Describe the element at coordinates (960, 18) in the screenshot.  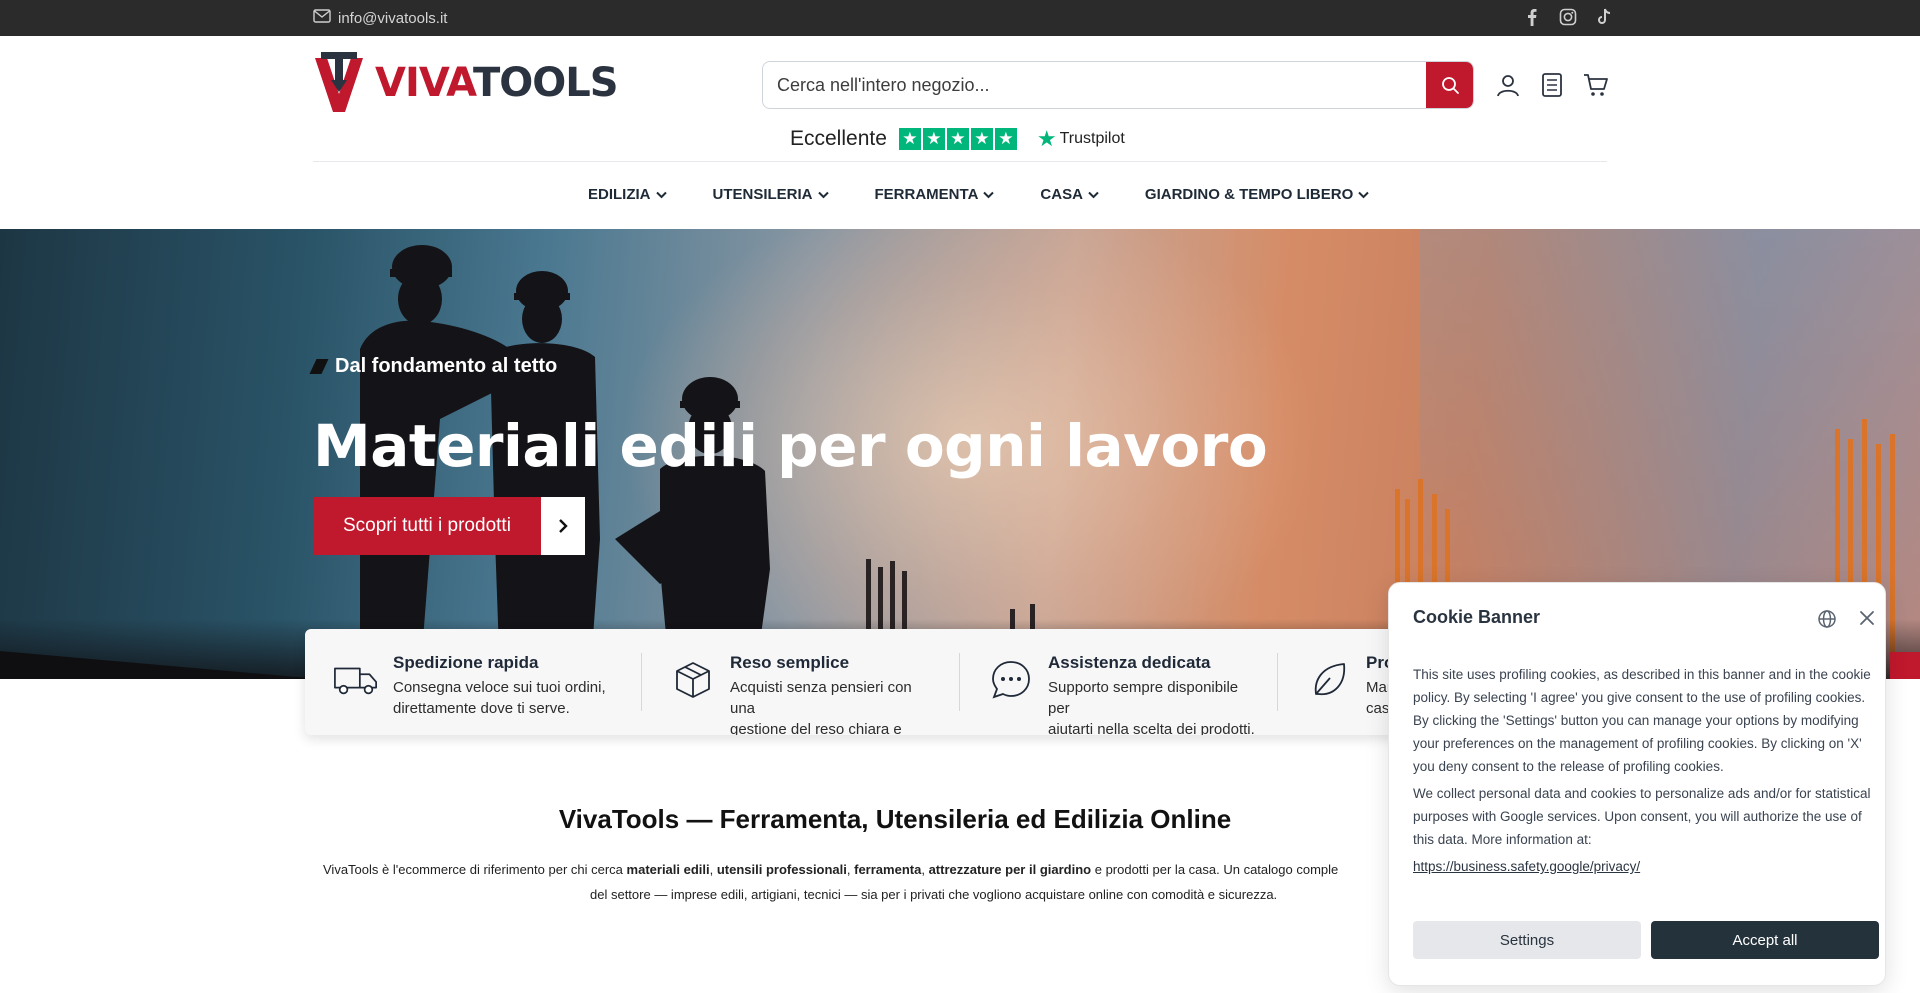
I see `top-bar: info@vivatools.it` at that location.